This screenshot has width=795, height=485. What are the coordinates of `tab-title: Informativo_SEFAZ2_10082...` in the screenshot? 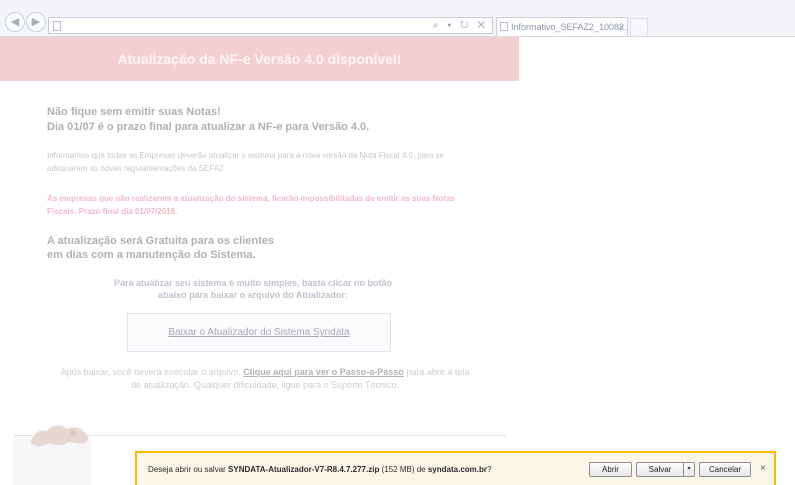 It's located at (569, 27).